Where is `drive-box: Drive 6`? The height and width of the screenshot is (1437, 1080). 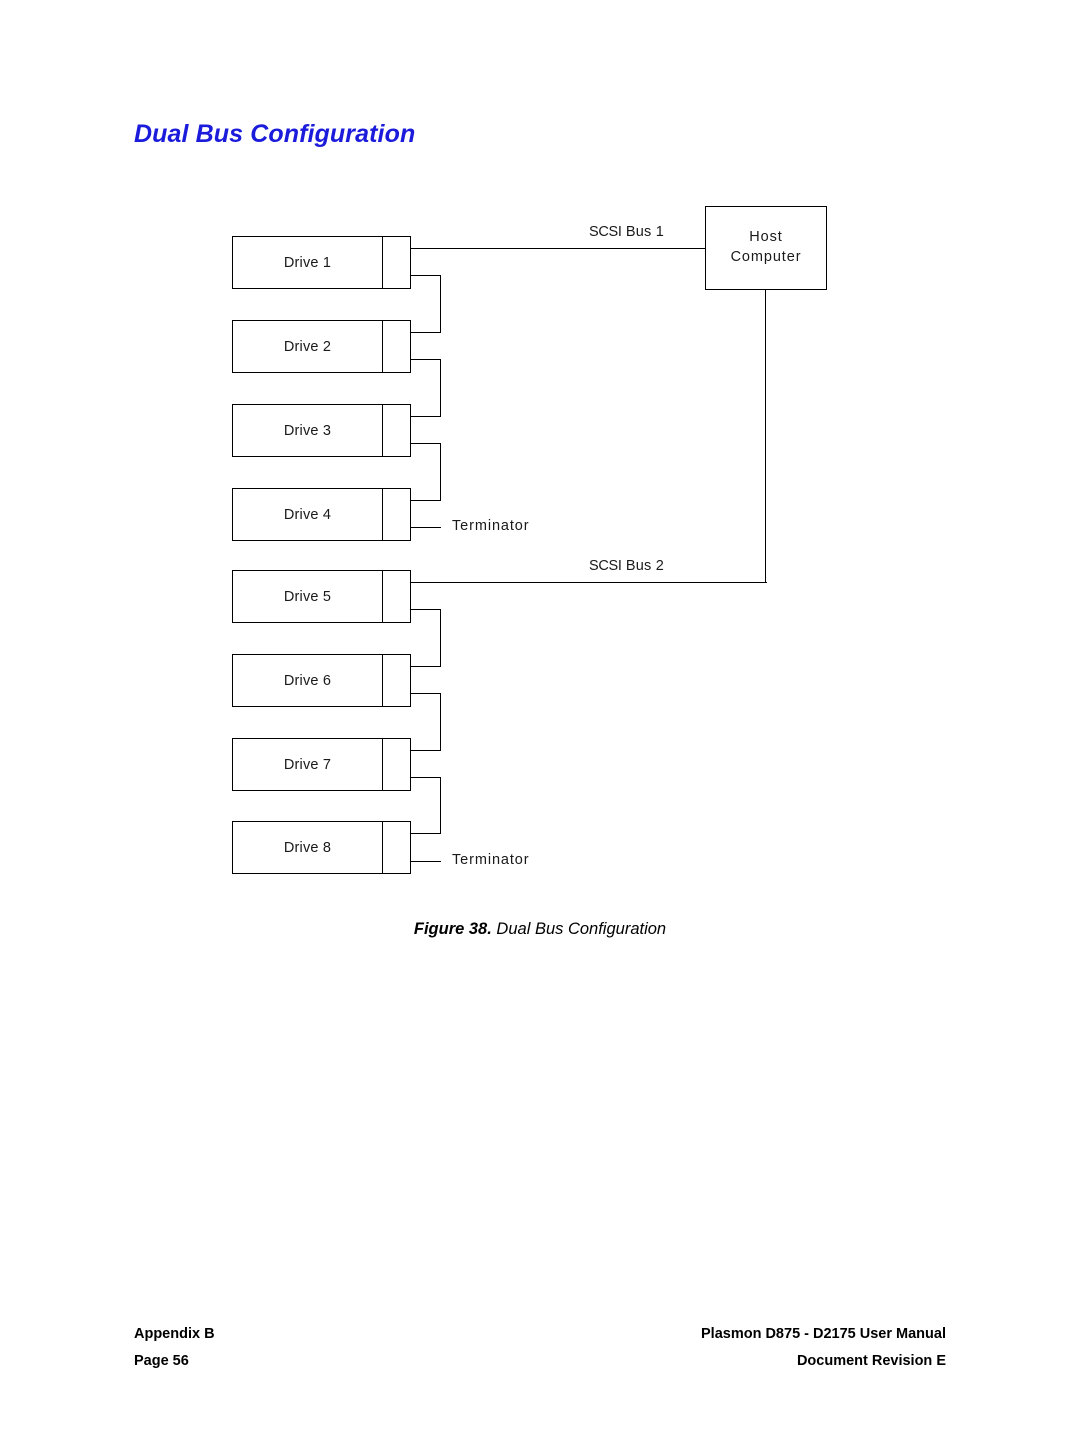 drive-box: Drive 6 is located at coordinates (321, 680).